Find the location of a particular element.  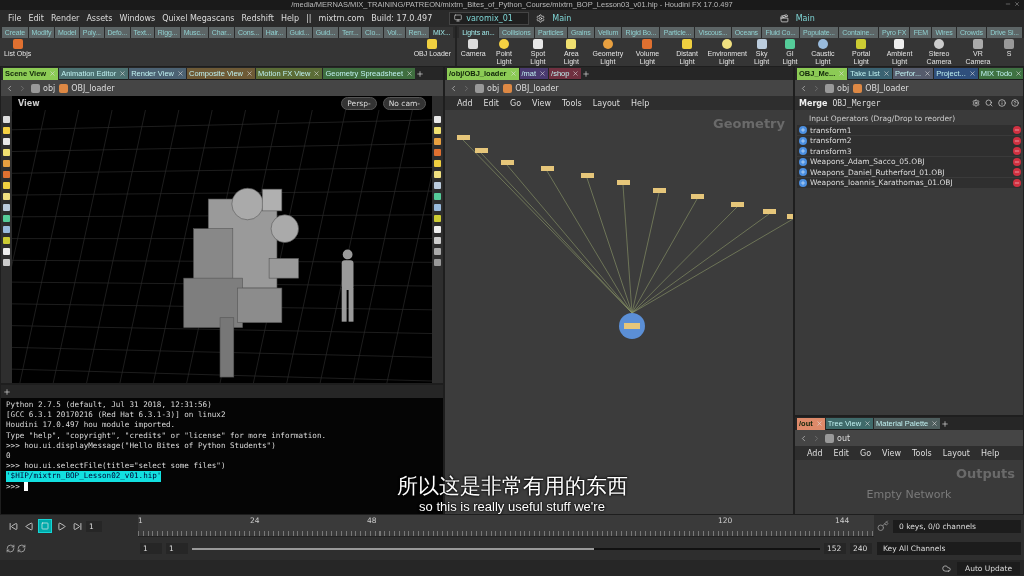

site-link: mixtrn.com is located at coordinates (341, 18).